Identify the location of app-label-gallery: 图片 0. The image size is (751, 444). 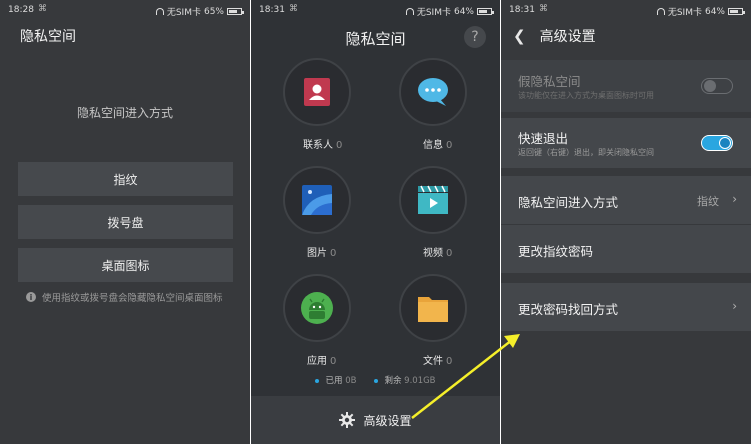
(322, 253).